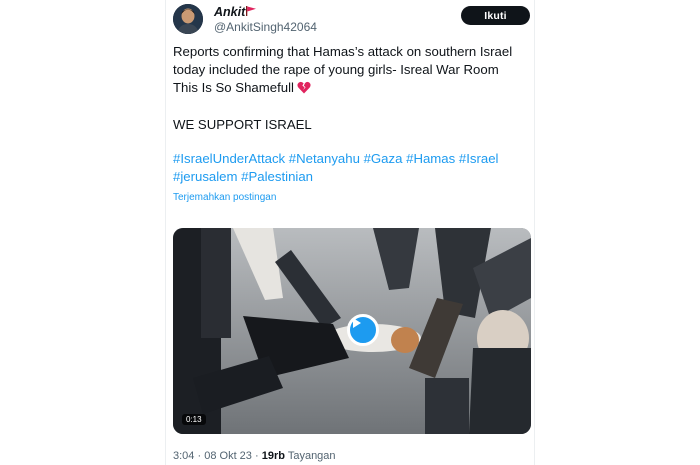 Image resolution: width=700 pixels, height=465 pixels. Describe the element at coordinates (228, 456) in the screenshot. I see `post-date: 08 Okt 23` at that location.